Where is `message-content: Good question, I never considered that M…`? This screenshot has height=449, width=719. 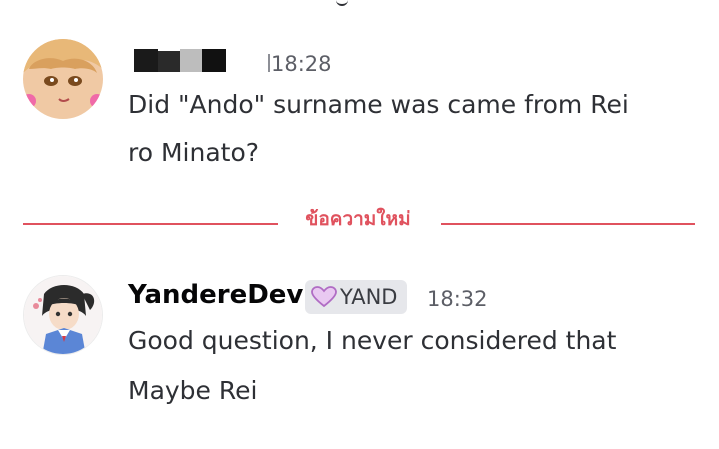
message-content: Good question, I never considered that M… is located at coordinates (372, 366).